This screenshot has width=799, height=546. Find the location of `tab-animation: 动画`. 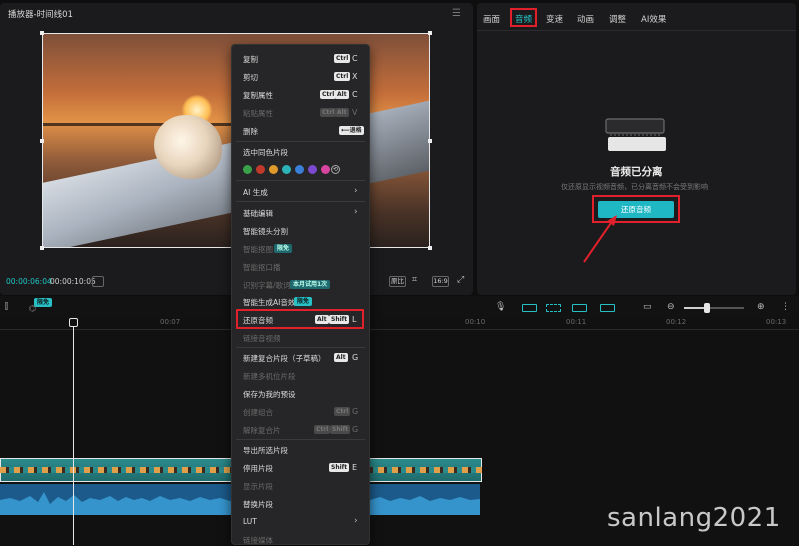

tab-animation: 动画 is located at coordinates (585, 19).